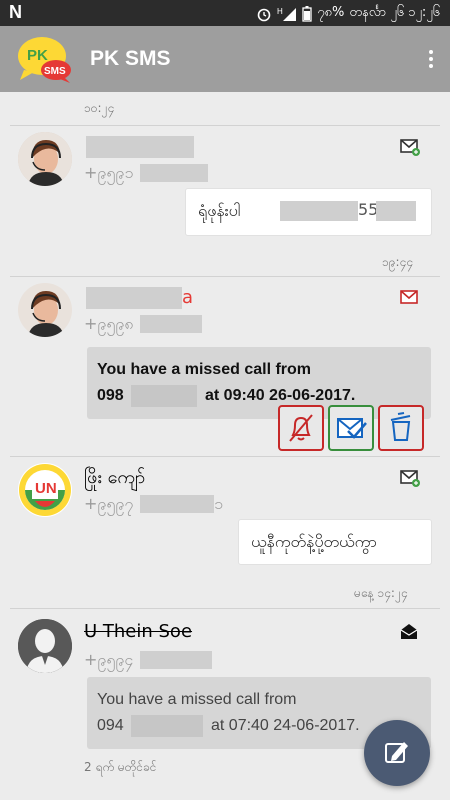  What do you see at coordinates (314, 541) in the screenshot?
I see `message-text: ယူနီကုတ်နဲ့ပို့တယ်ကွာ` at bounding box center [314, 541].